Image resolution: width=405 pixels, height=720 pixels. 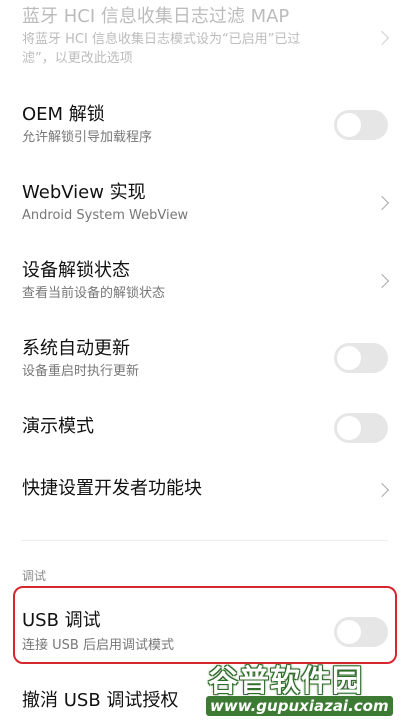 What do you see at coordinates (112, 488) in the screenshot?
I see `quick-settings-tiles-title: 快捷设置开发者功能块` at bounding box center [112, 488].